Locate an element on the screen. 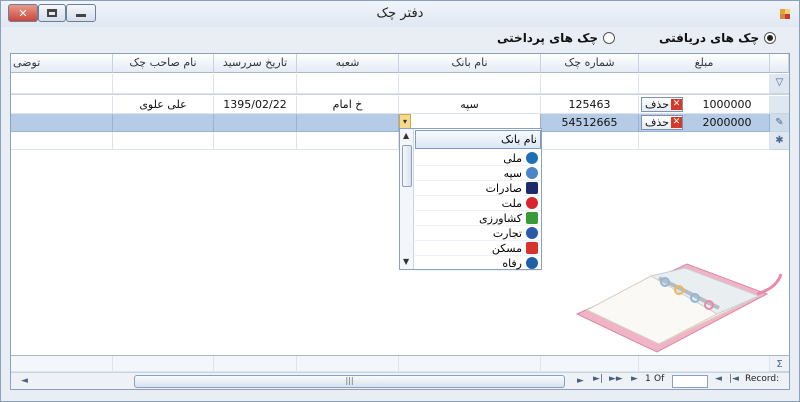 The height and width of the screenshot is (402, 800). bank-option-label: ملت is located at coordinates (511, 203).